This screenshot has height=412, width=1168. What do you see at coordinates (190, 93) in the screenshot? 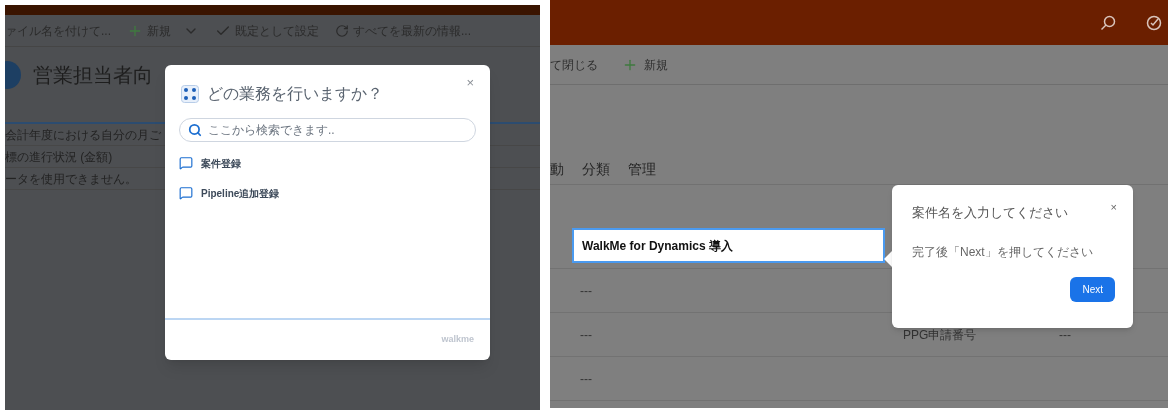
I see `app-logo-icon` at bounding box center [190, 93].